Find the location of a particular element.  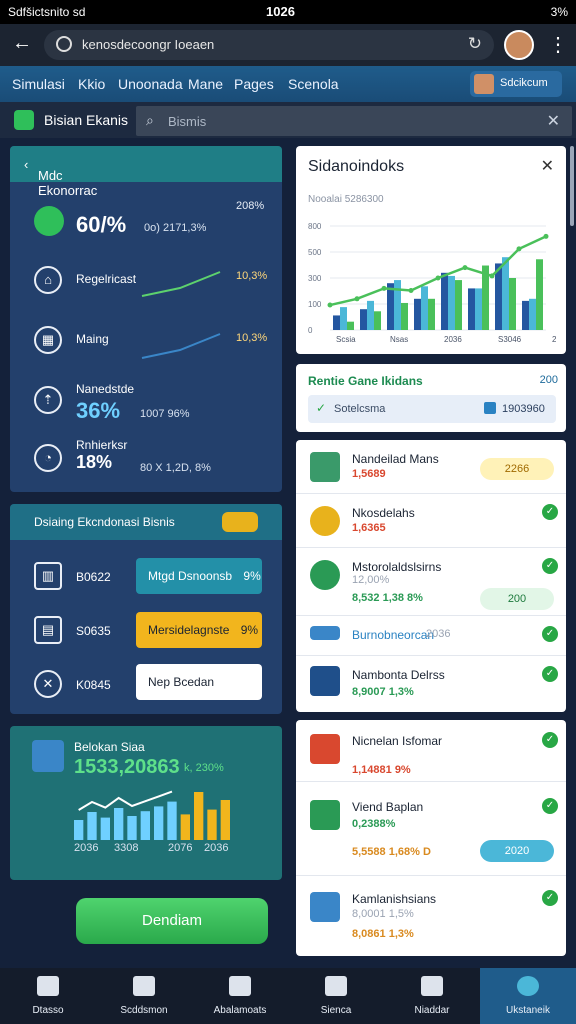

dollar-icon is located at coordinates (325, 575).